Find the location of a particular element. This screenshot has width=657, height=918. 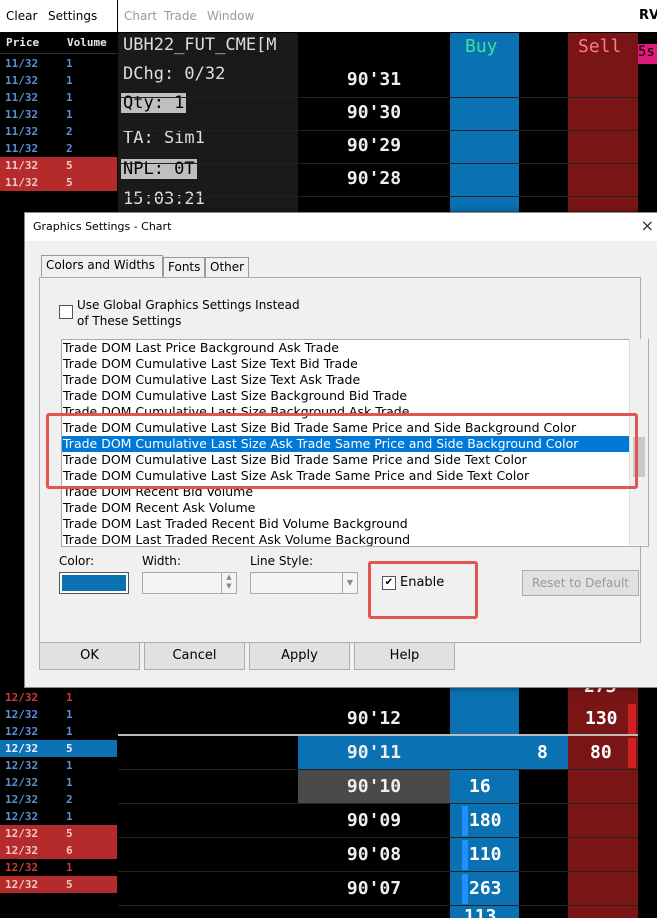

buy-volume-value: 263 is located at coordinates (485, 888).